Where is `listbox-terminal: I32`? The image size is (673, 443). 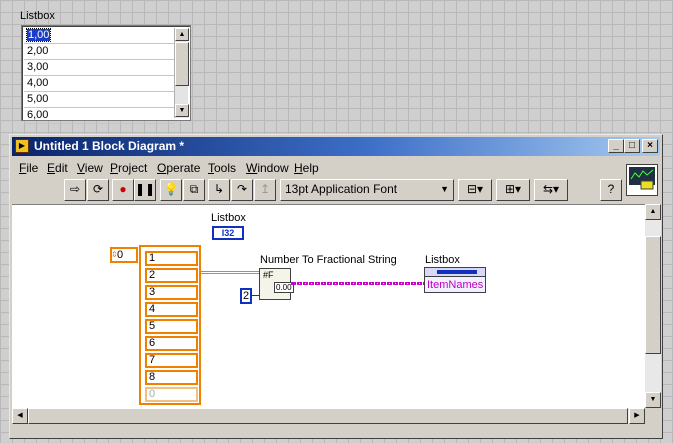 listbox-terminal: I32 is located at coordinates (228, 233).